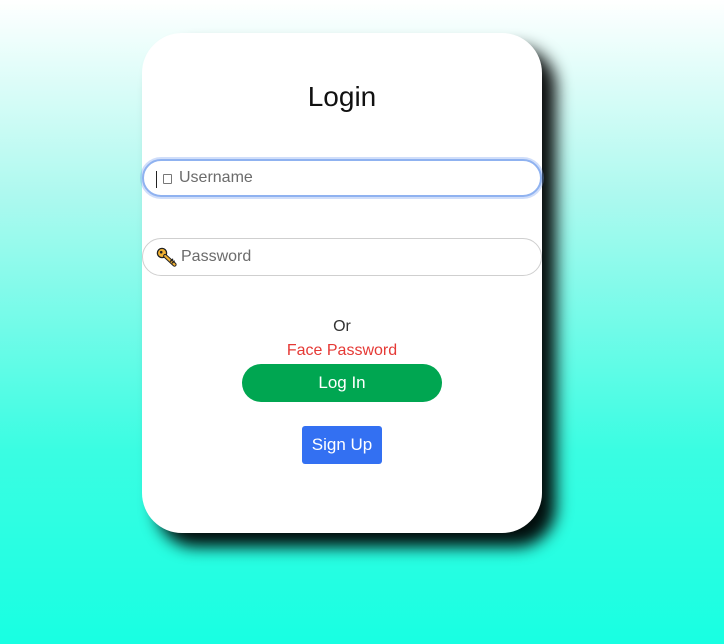 This screenshot has height=644, width=724. What do you see at coordinates (166, 257) in the screenshot?
I see `key-icon` at bounding box center [166, 257].